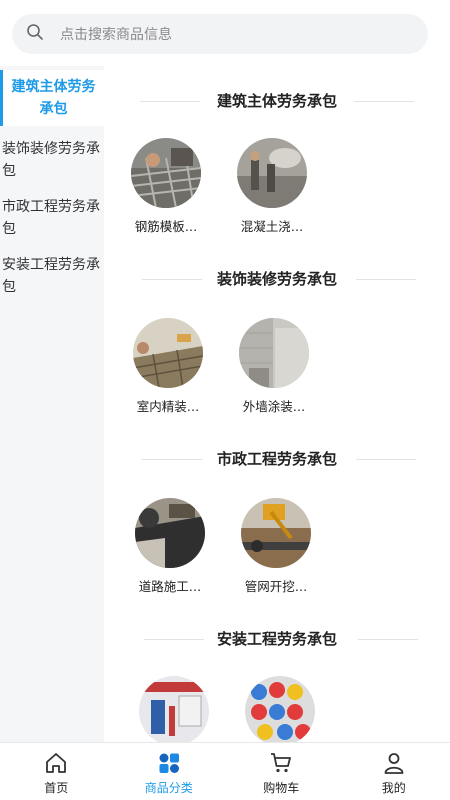 Image resolution: width=450 pixels, height=800 pixels. I want to click on tab-cart: 购物车, so click(281, 771).